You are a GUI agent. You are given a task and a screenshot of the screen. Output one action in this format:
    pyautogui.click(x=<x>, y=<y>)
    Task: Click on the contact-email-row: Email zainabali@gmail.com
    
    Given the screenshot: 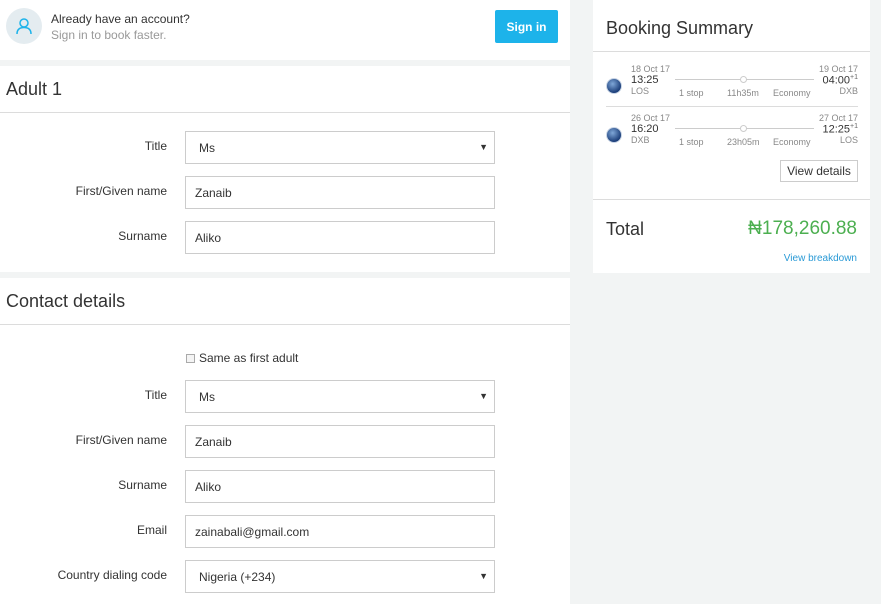 What is the action you would take?
    pyautogui.click(x=285, y=531)
    